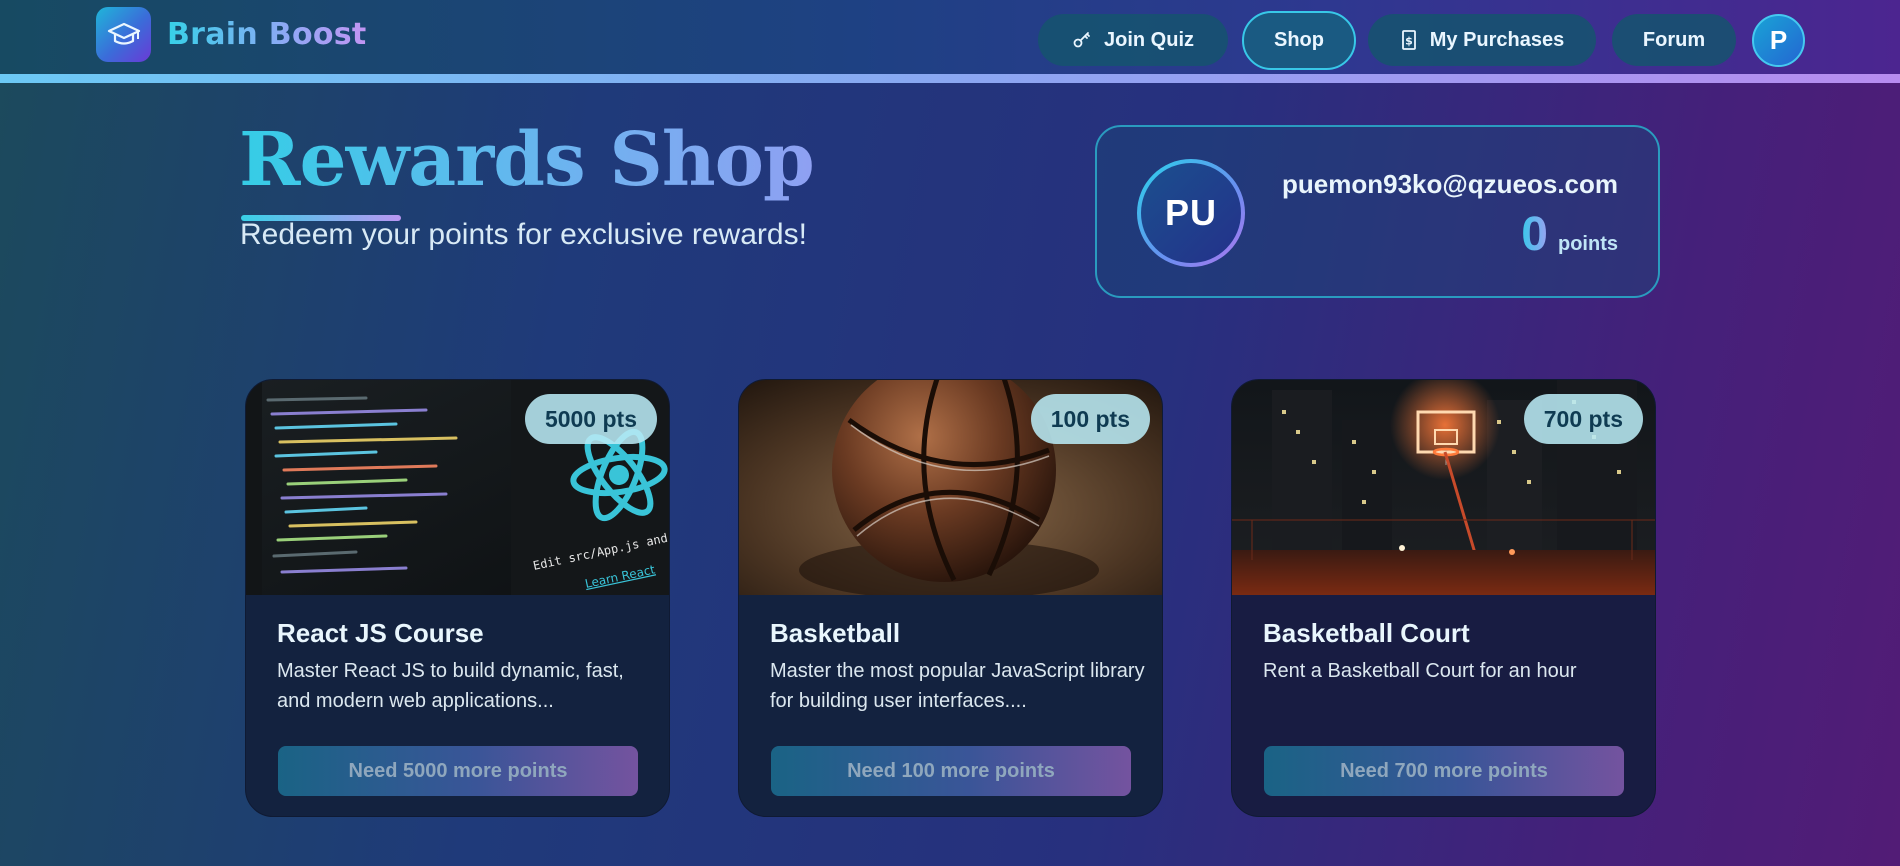 This screenshot has height=866, width=1900. Describe the element at coordinates (951, 771) in the screenshot. I see `redeem-button: Need 100 more points` at that location.